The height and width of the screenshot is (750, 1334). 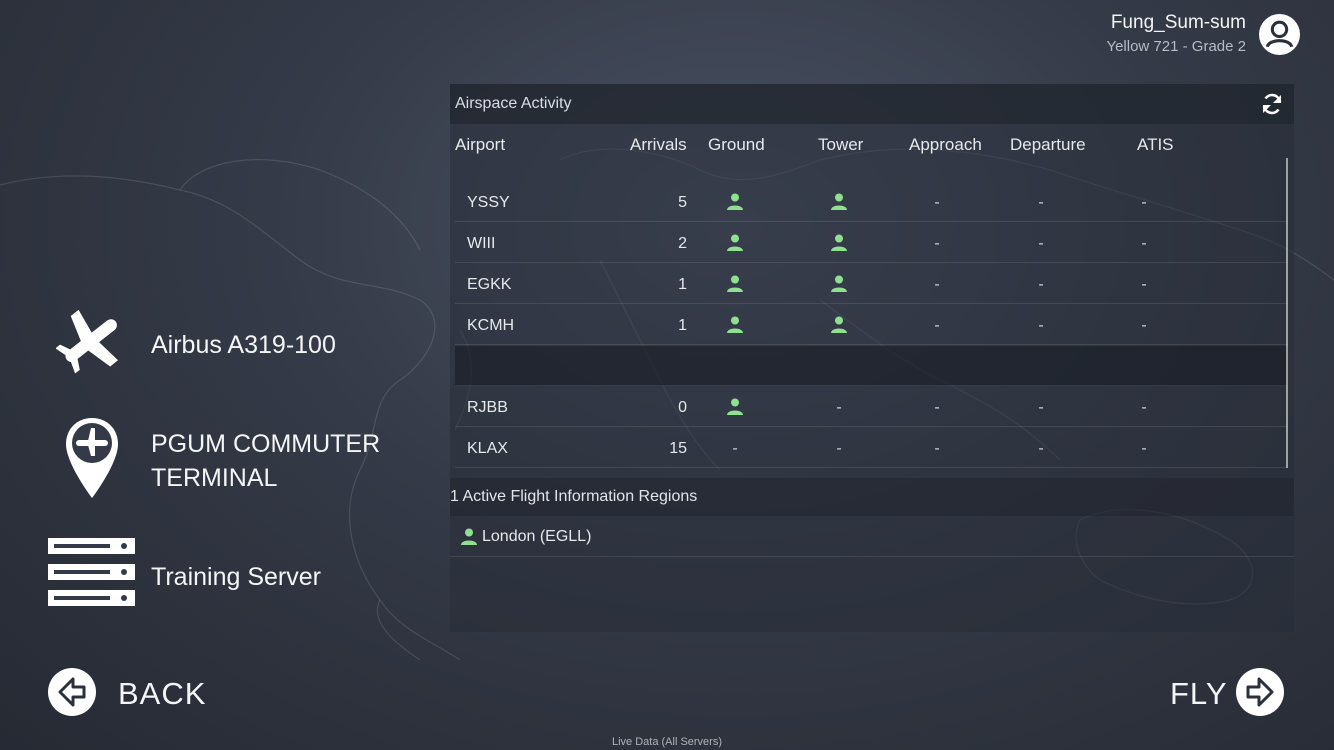 What do you see at coordinates (1272, 104) in the screenshot?
I see `refresh-icon` at bounding box center [1272, 104].